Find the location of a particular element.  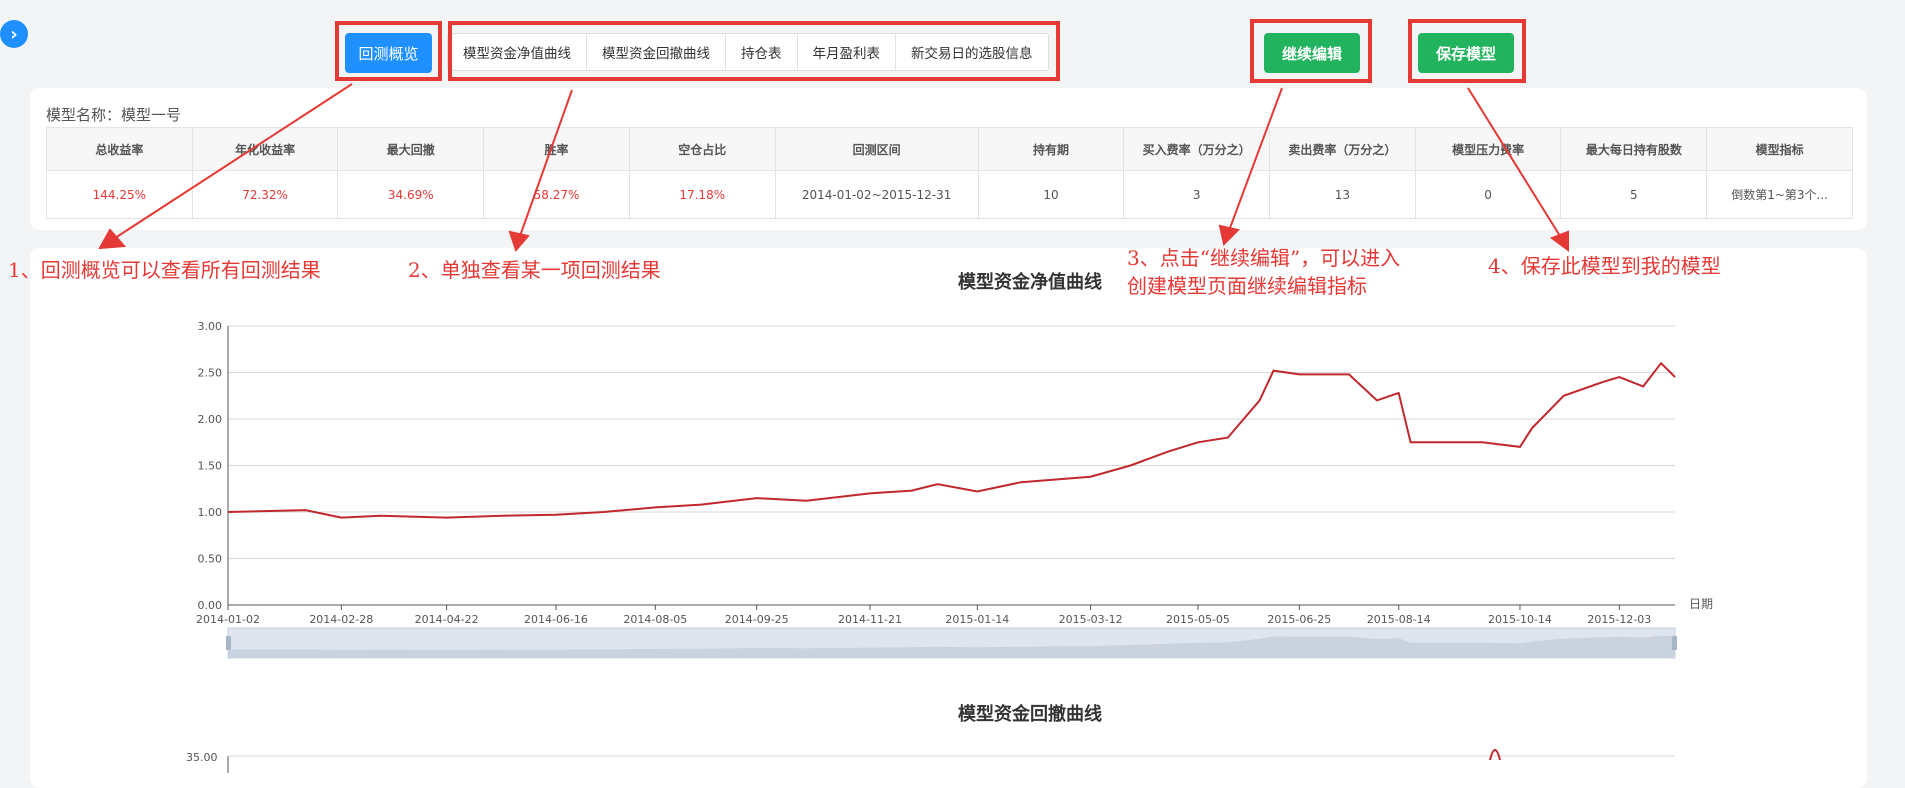

x-tick-label: 2014-04-22 is located at coordinates (447, 619).